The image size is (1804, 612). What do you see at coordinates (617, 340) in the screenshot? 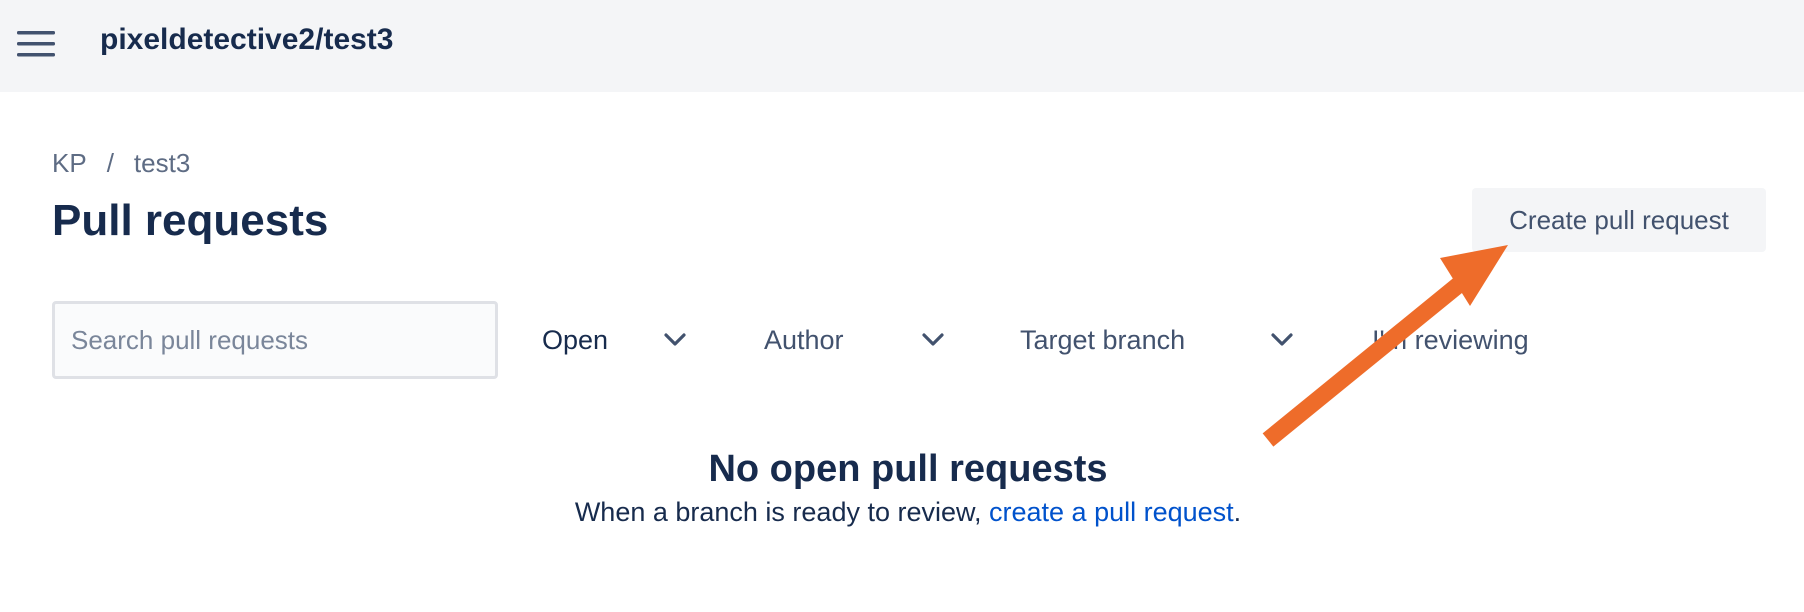
I see `state-filter-dropdown: Open` at bounding box center [617, 340].